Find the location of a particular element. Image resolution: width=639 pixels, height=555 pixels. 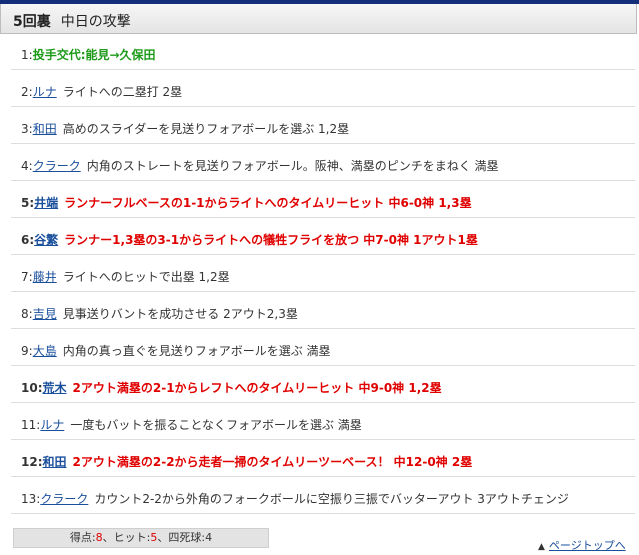

play-content: 8:吉見 見事送りバントを成功させる 2アウト2,3塁 is located at coordinates (159, 313).